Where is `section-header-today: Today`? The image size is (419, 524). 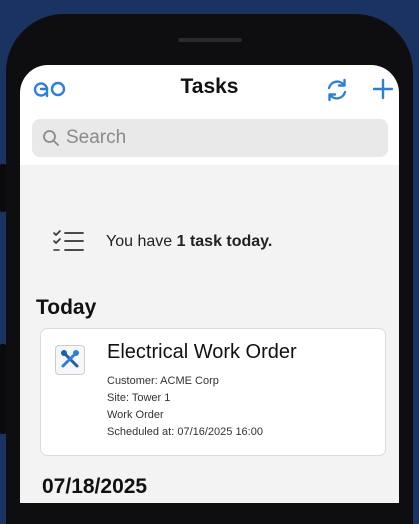
section-header-today: Today is located at coordinates (66, 307).